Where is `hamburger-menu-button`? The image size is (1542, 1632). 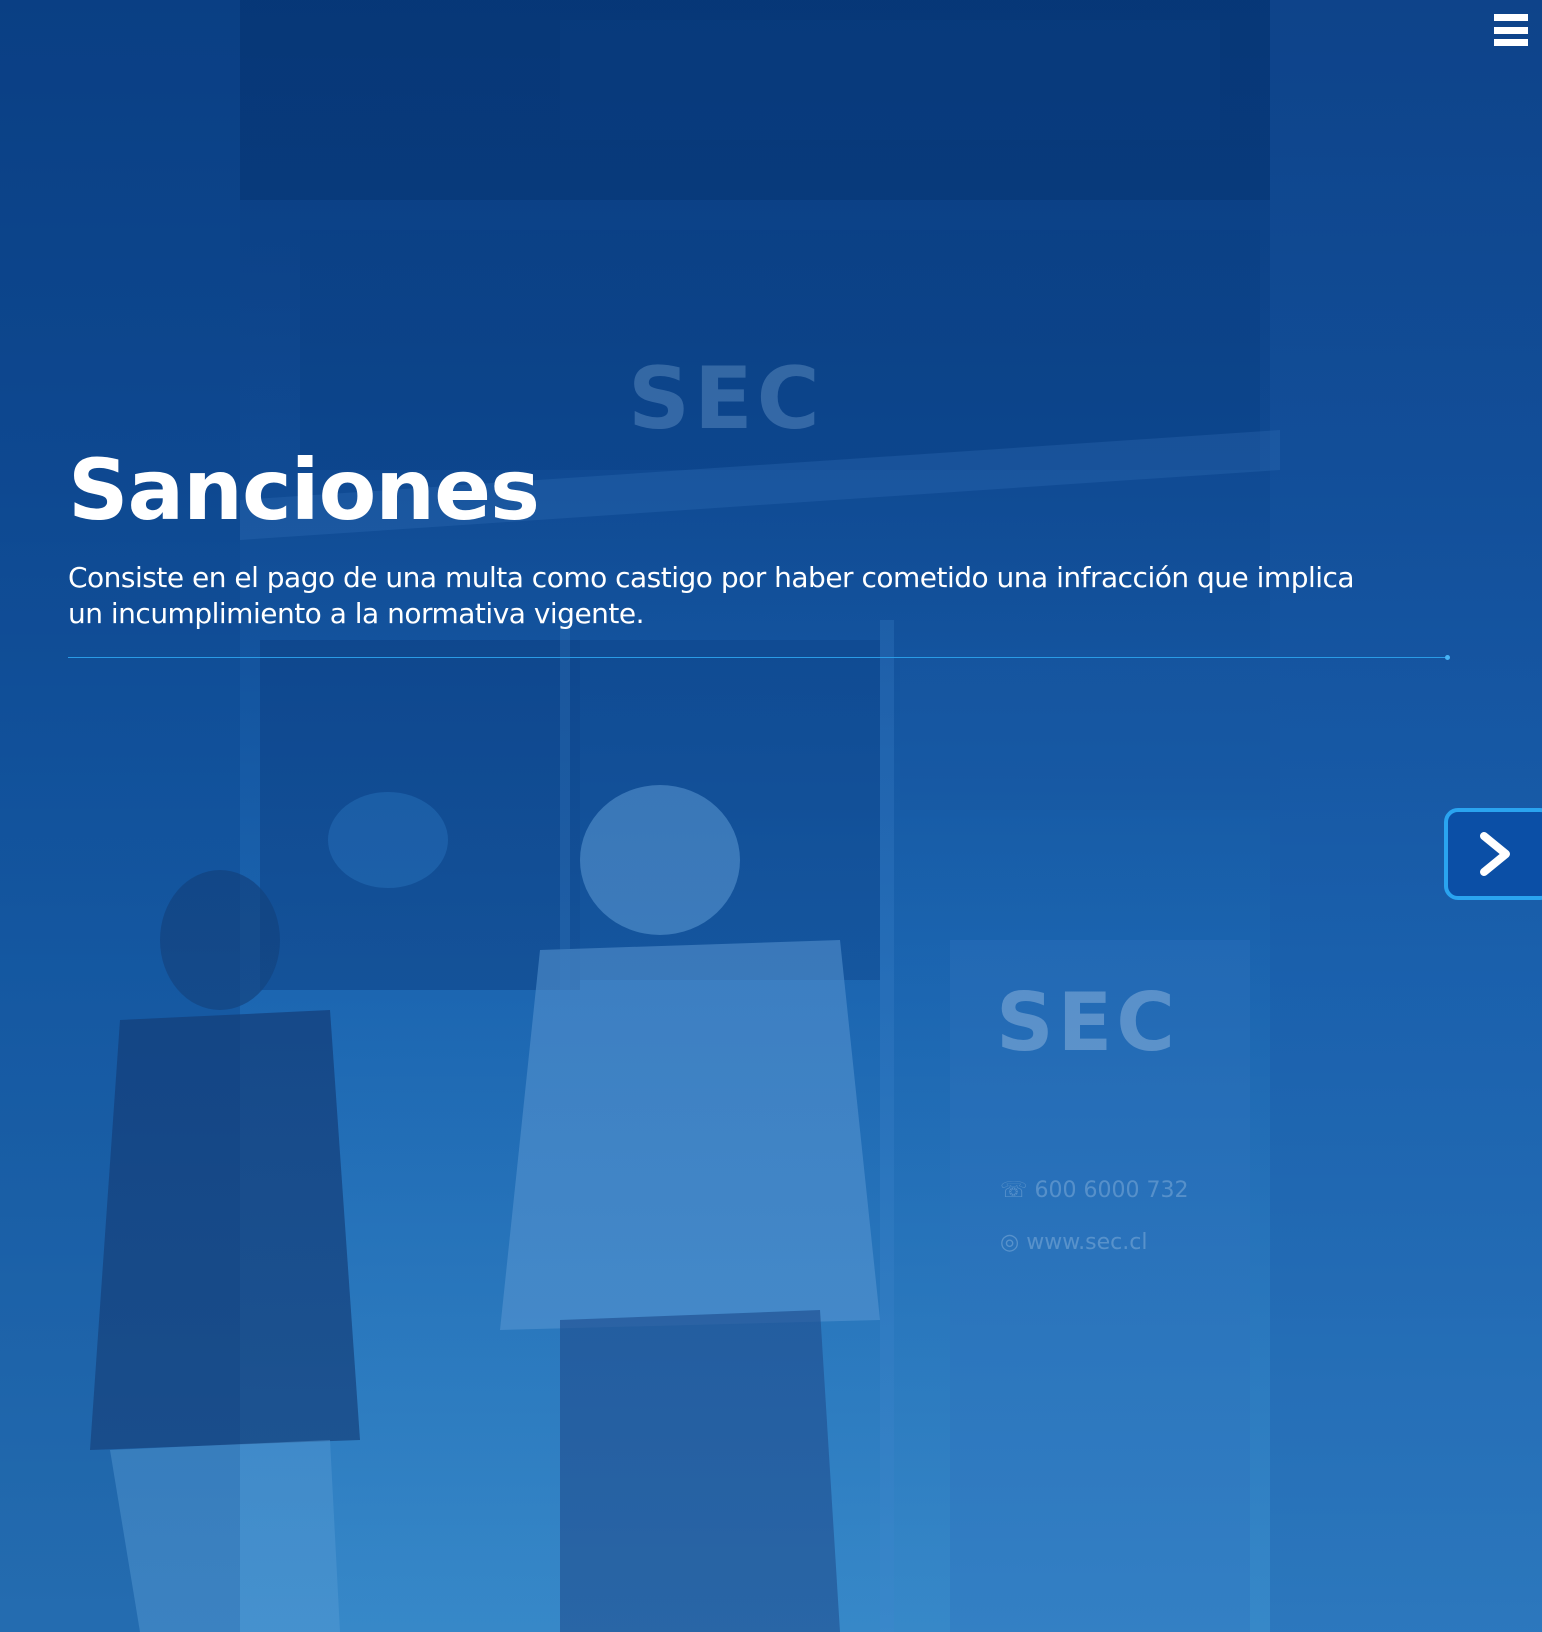
hamburger-menu-button is located at coordinates (1511, 30).